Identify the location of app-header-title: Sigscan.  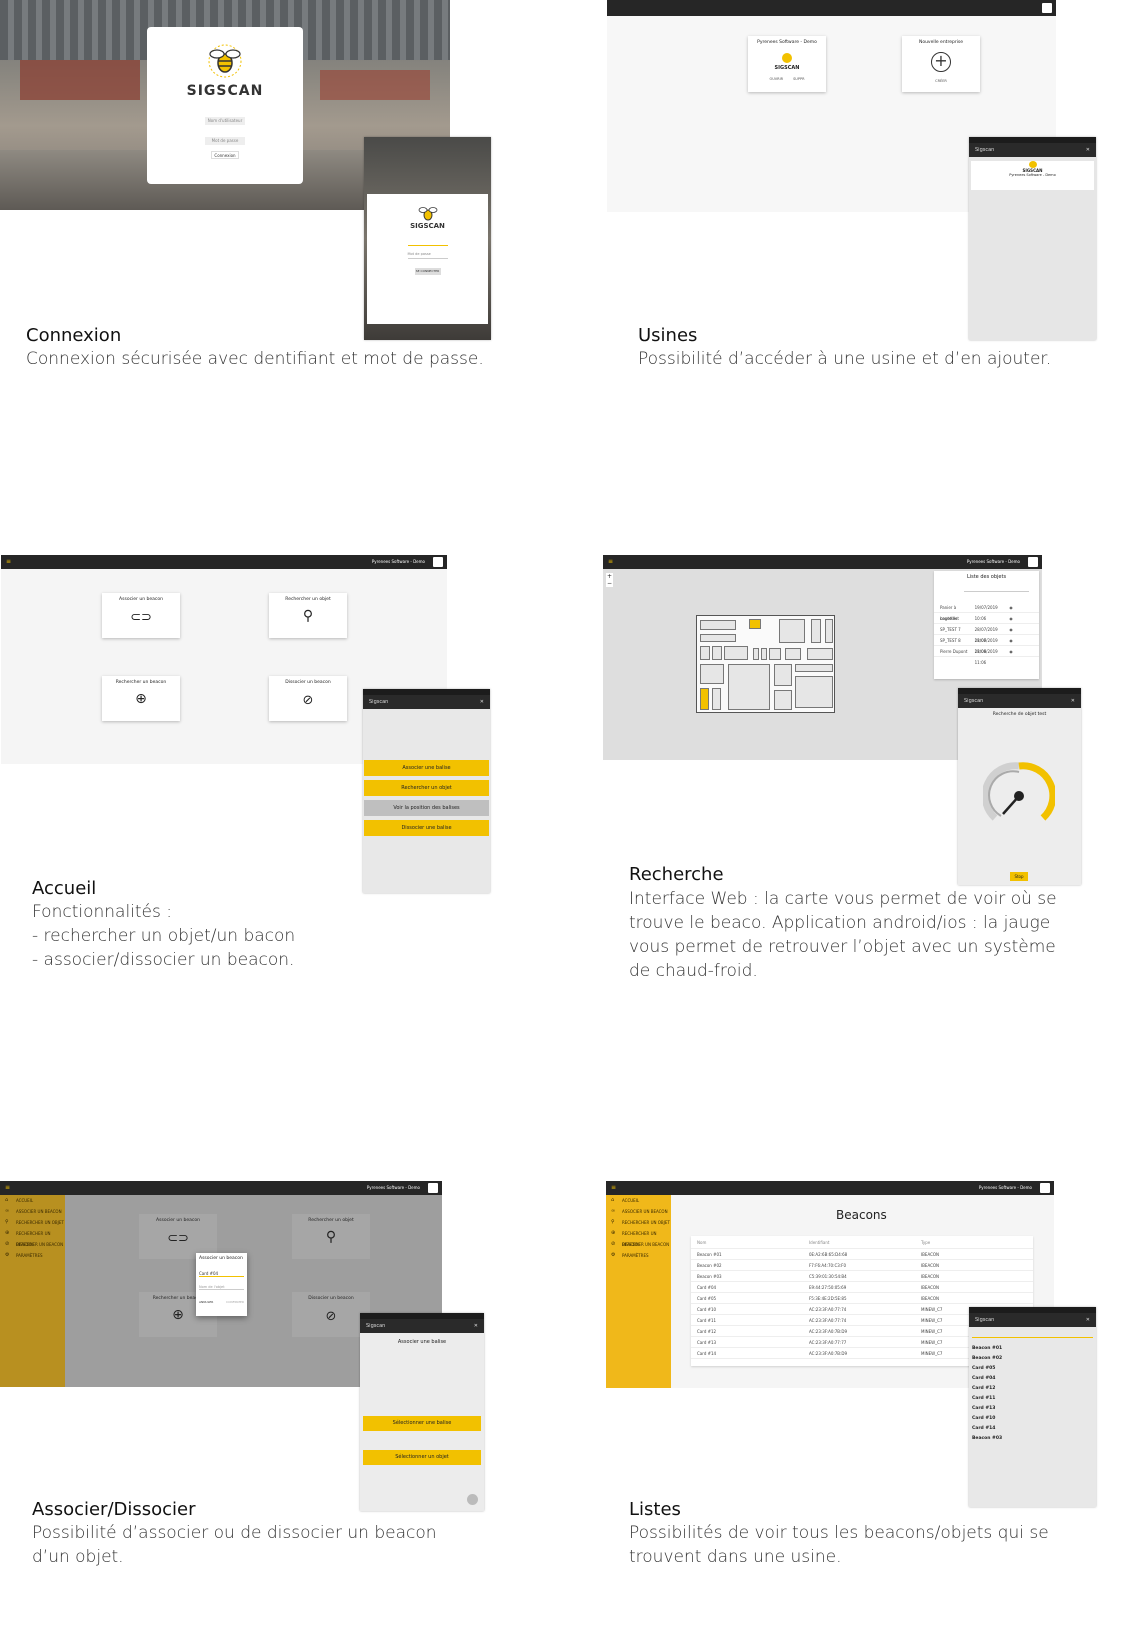
(376, 1326).